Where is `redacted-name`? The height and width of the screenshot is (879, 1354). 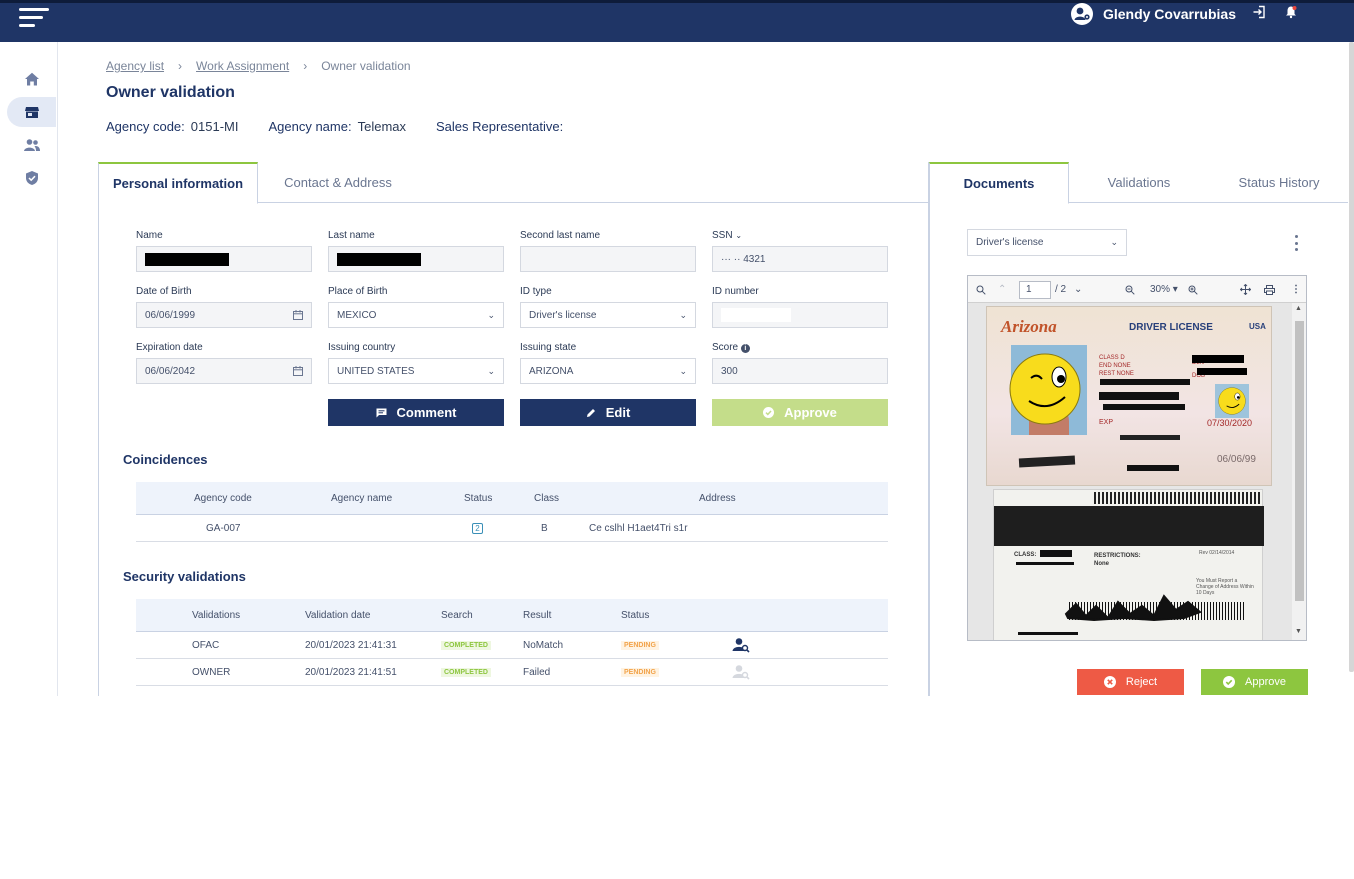 redacted-name is located at coordinates (187, 259).